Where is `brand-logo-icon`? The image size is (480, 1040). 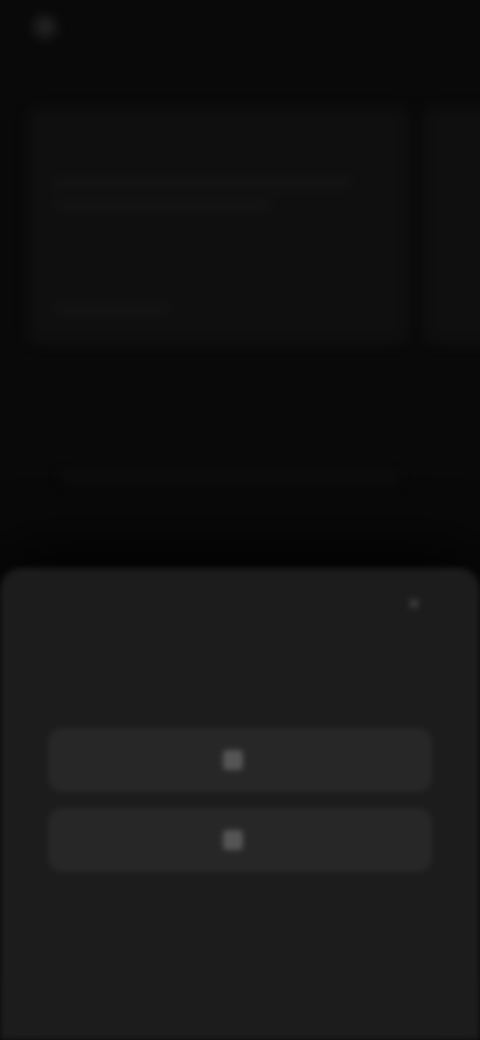
brand-logo-icon is located at coordinates (45, 27).